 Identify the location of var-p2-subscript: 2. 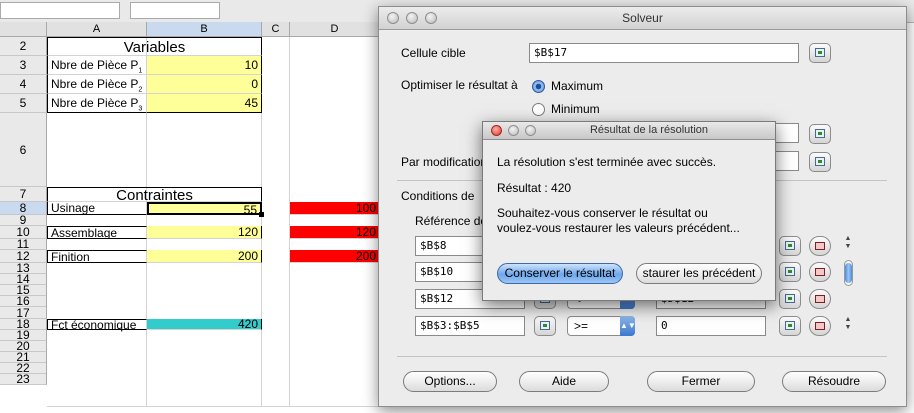
(140, 90).